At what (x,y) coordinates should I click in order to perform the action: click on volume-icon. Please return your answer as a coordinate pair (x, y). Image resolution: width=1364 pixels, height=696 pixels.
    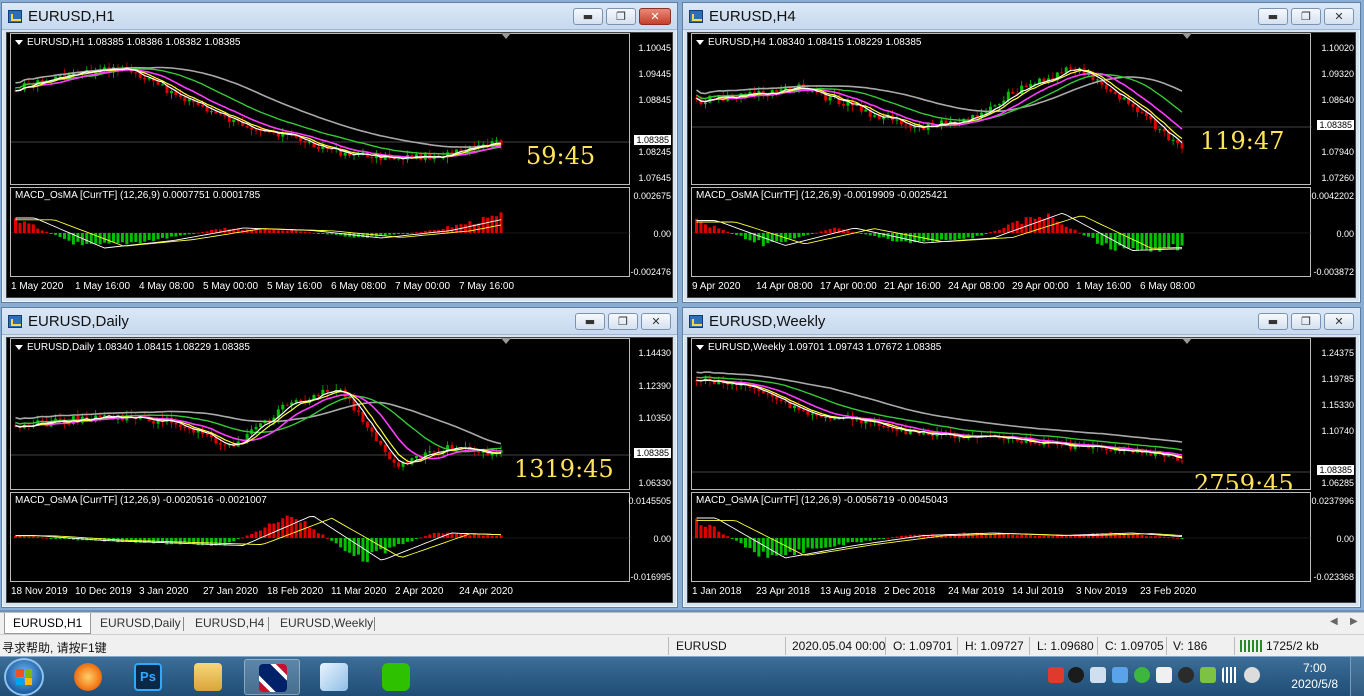
    Looking at the image, I should click on (1252, 675).